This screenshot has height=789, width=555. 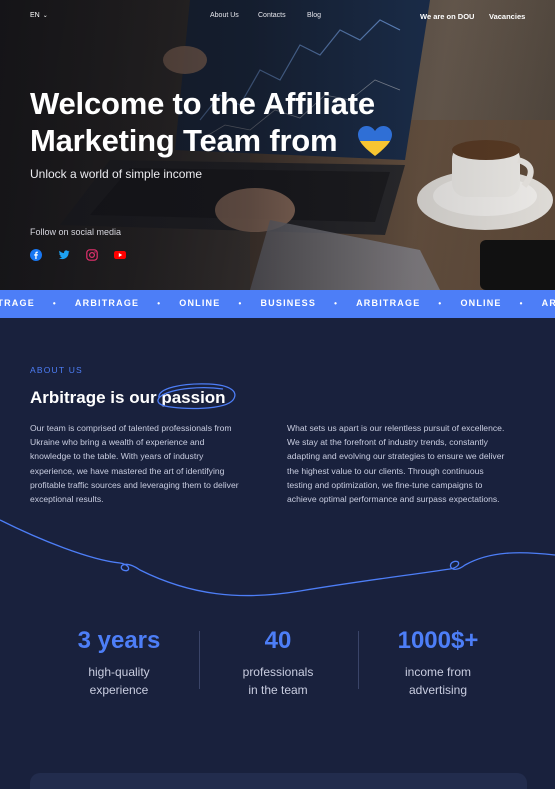 I want to click on ticker-item: BITRAGE, so click(x=17, y=303).